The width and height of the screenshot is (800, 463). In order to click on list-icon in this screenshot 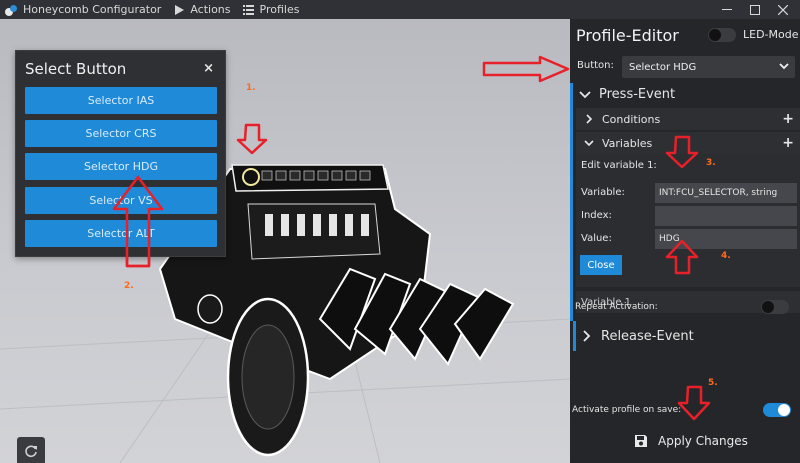, I will do `click(248, 9)`.